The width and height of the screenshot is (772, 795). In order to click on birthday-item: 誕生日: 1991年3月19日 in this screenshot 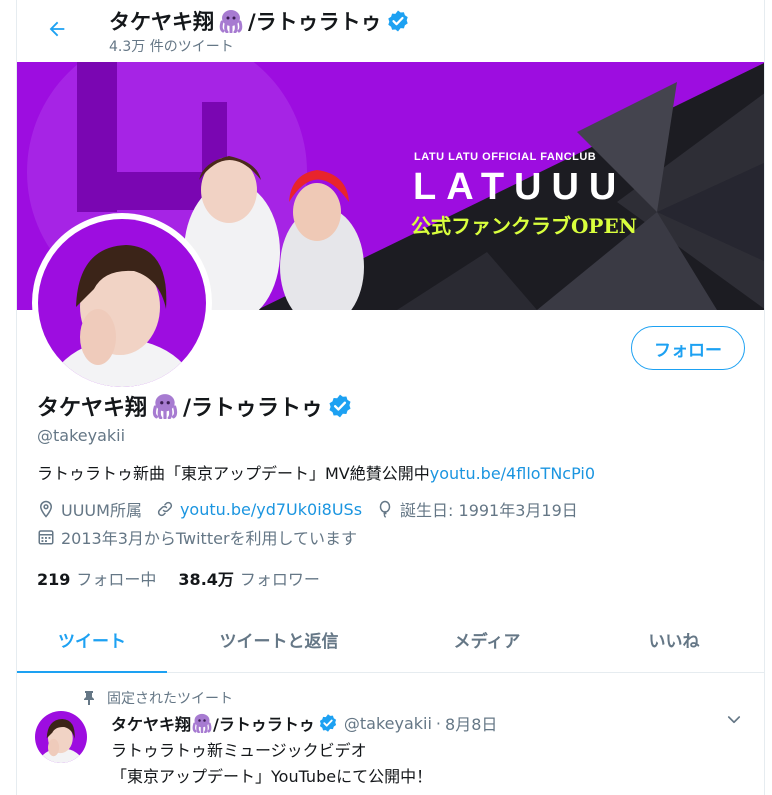, I will do `click(477, 509)`.